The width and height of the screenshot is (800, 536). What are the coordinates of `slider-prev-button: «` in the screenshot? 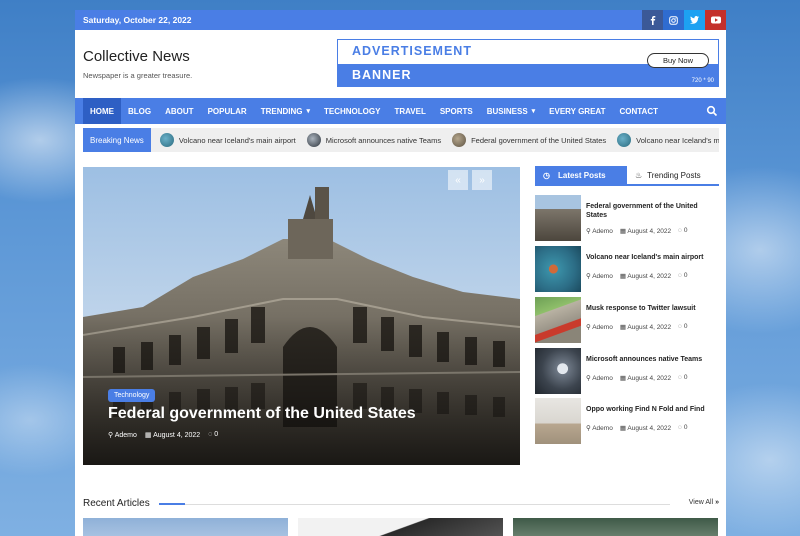 It's located at (458, 180).